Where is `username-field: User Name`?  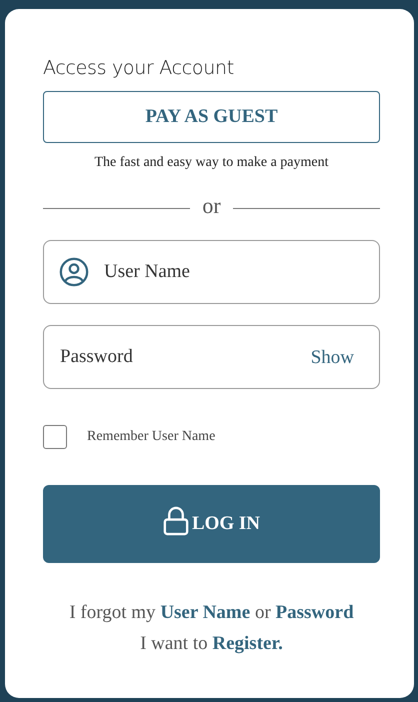
username-field: User Name is located at coordinates (211, 272).